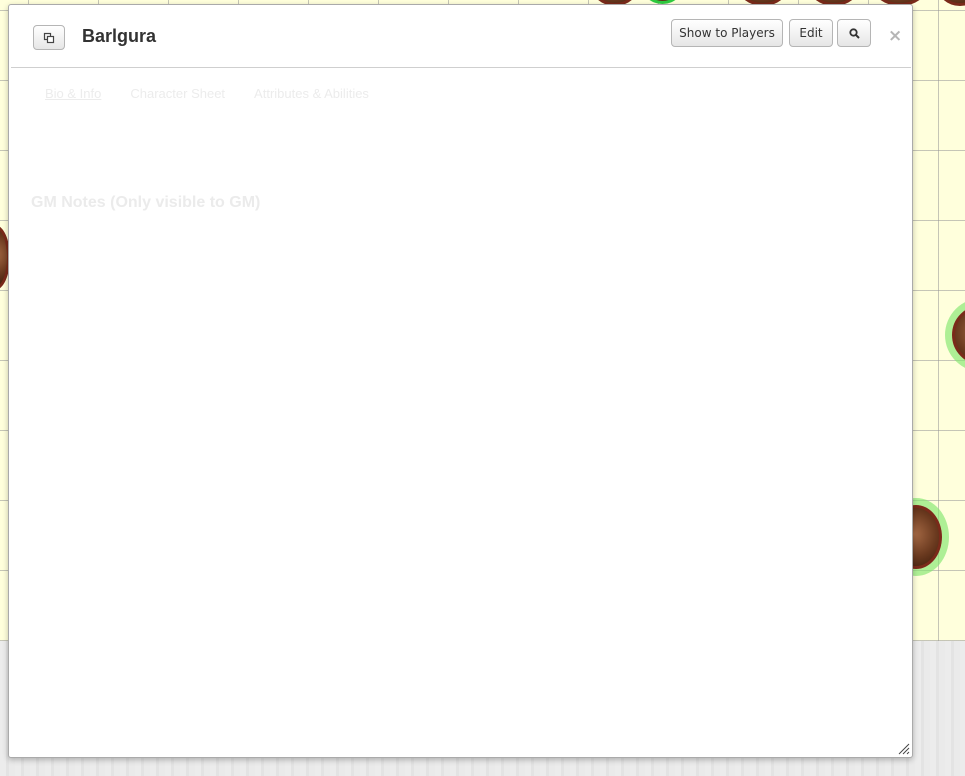  I want to click on search-button, so click(854, 33).